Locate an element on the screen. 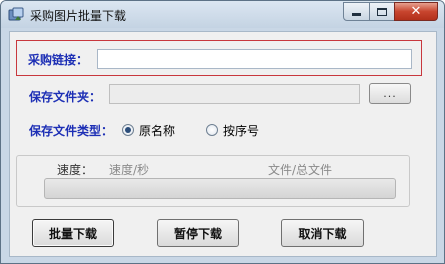  minimize-button is located at coordinates (356, 11).